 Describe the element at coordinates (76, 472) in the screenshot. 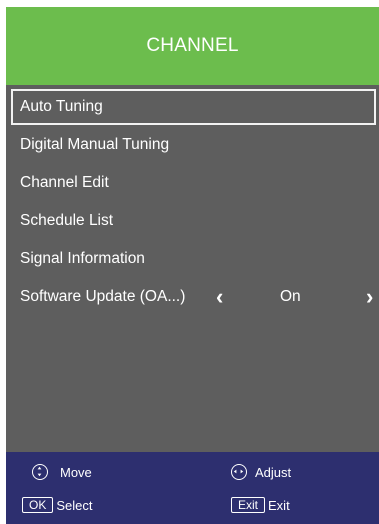

I see `move-label: Move` at that location.